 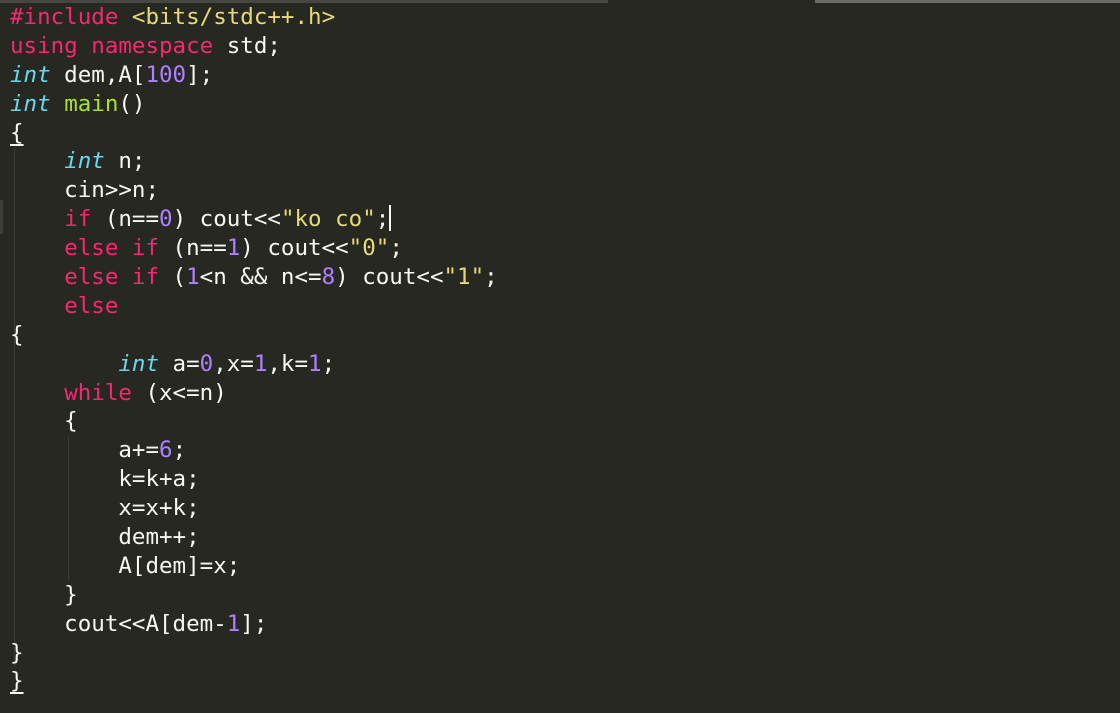 What do you see at coordinates (254, 537) in the screenshot?
I see `code-line: dem++;` at bounding box center [254, 537].